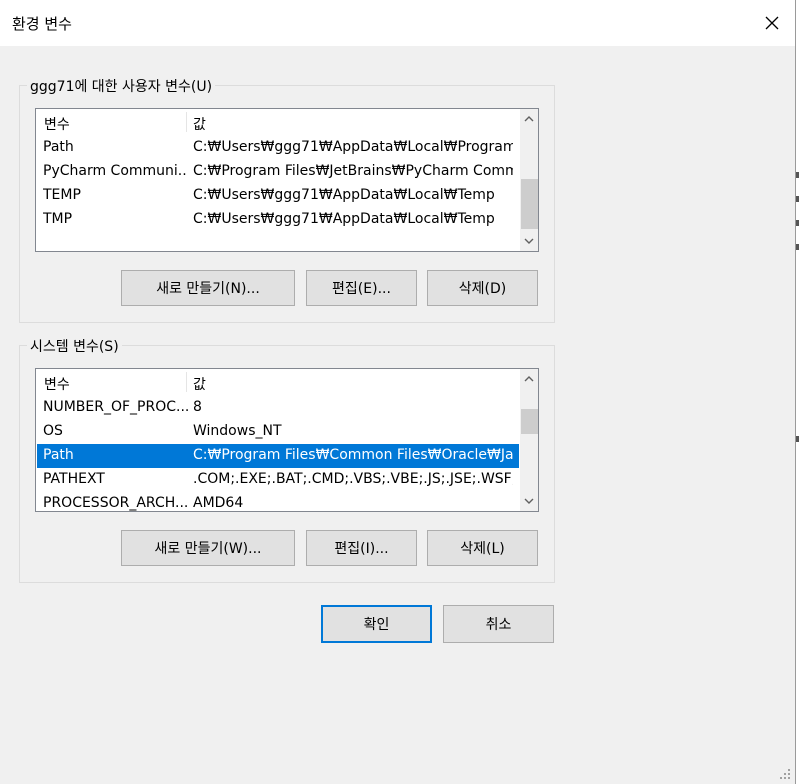 The image size is (799, 784). What do you see at coordinates (53, 431) in the screenshot?
I see `variable-name: OS` at bounding box center [53, 431].